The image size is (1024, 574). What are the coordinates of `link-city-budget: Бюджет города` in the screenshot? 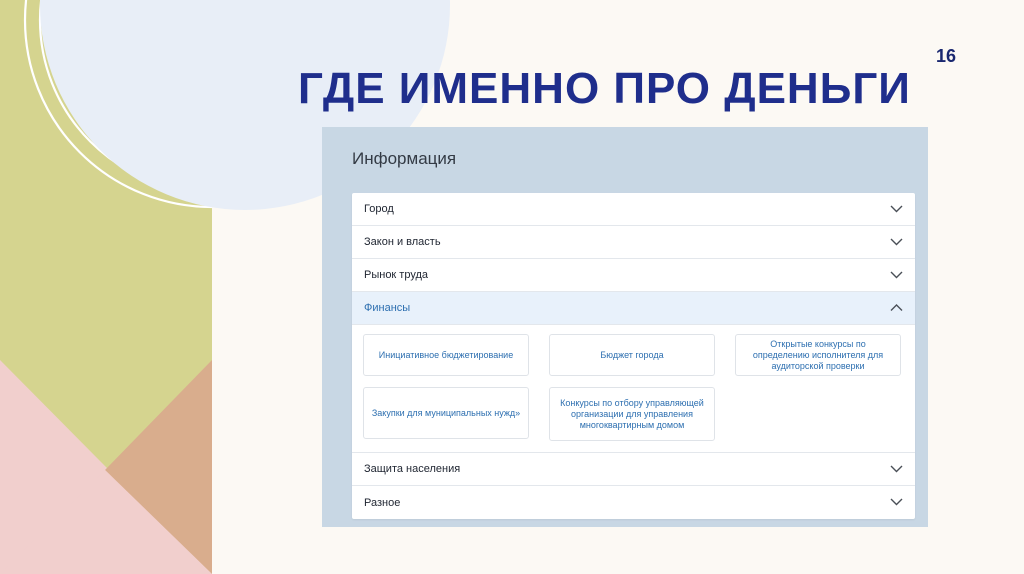 It's located at (632, 355).